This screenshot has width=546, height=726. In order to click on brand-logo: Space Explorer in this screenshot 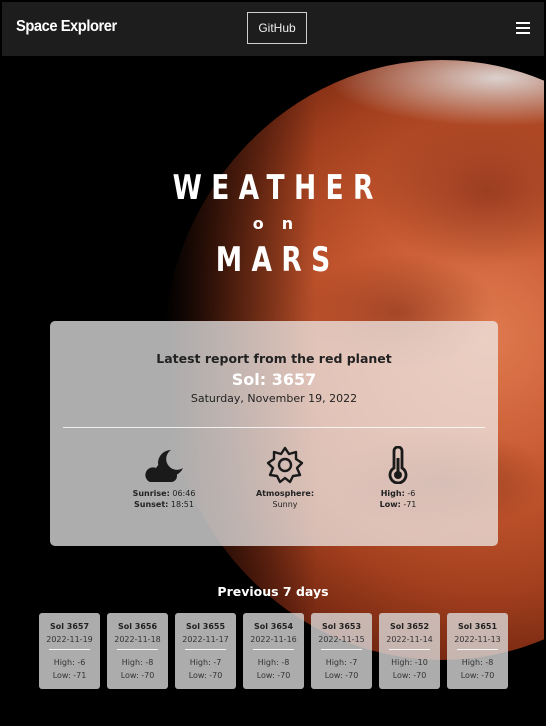, I will do `click(66, 27)`.